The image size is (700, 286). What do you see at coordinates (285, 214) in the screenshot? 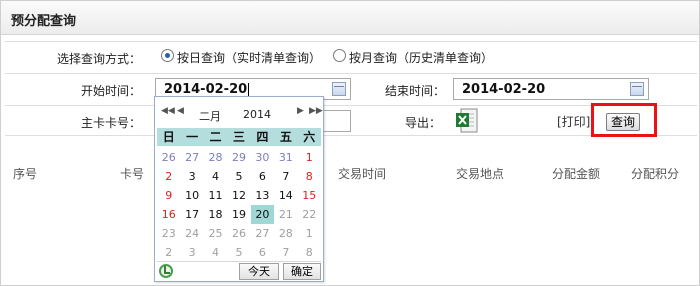
I see `calendar-day: 21` at bounding box center [285, 214].